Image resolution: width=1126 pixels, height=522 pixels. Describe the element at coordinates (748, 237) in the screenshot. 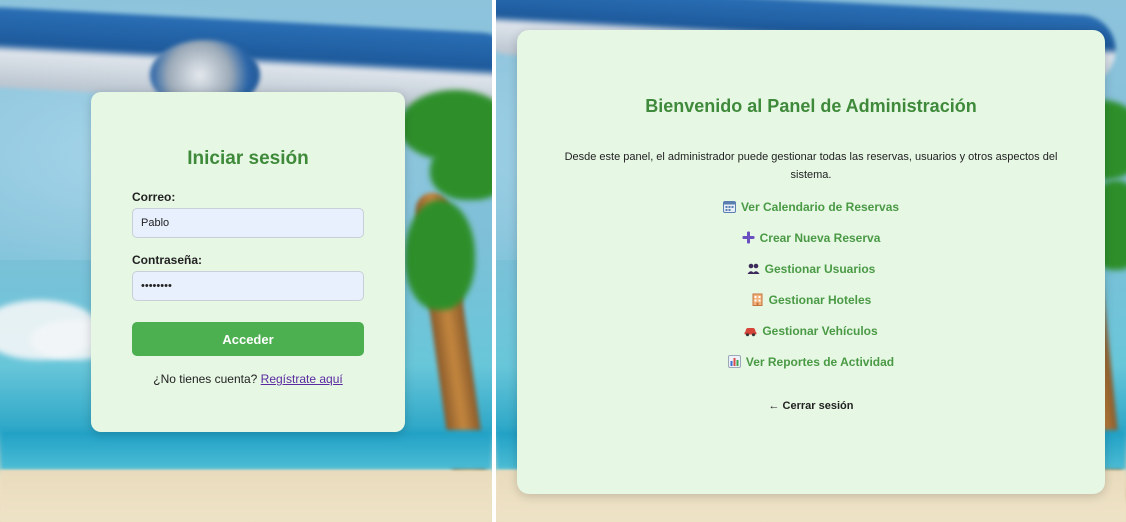

I see `plus-icon` at that location.